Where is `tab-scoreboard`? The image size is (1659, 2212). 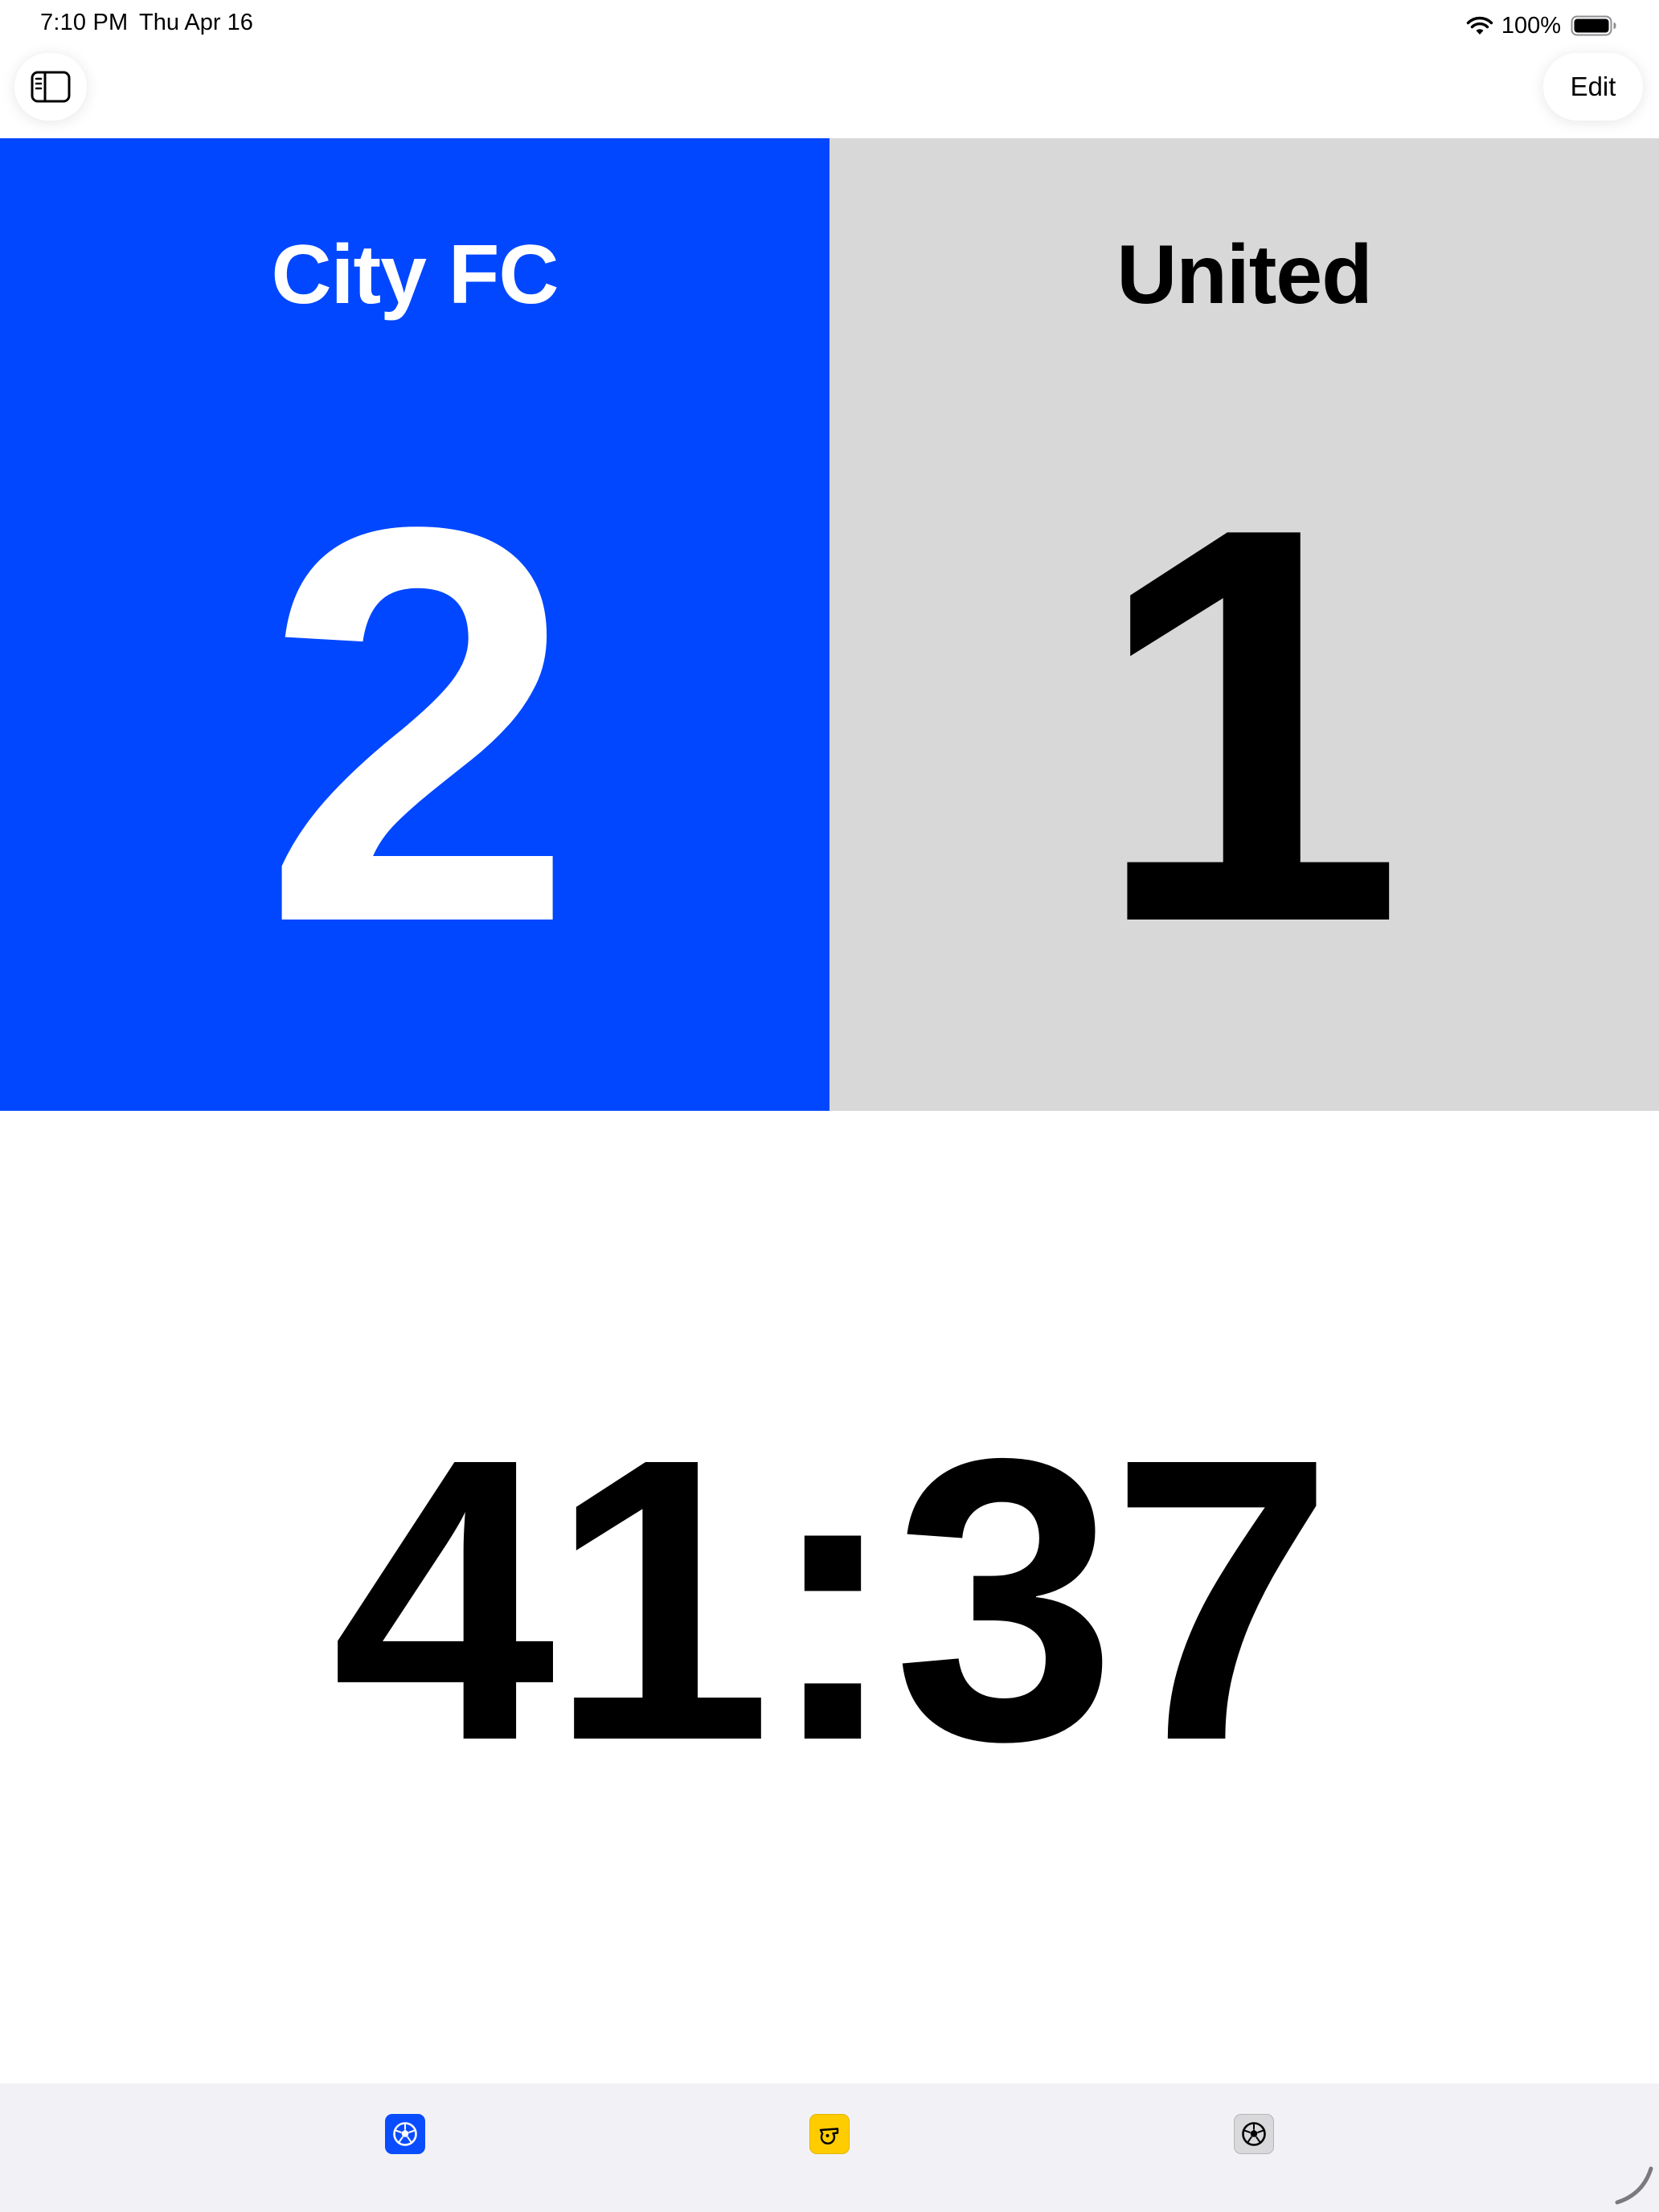
tab-scoreboard is located at coordinates (405, 2134).